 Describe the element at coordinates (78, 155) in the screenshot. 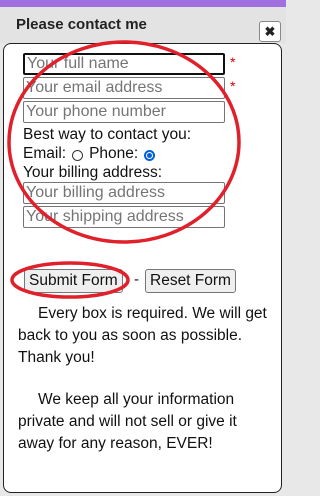

I see `email-radio` at that location.